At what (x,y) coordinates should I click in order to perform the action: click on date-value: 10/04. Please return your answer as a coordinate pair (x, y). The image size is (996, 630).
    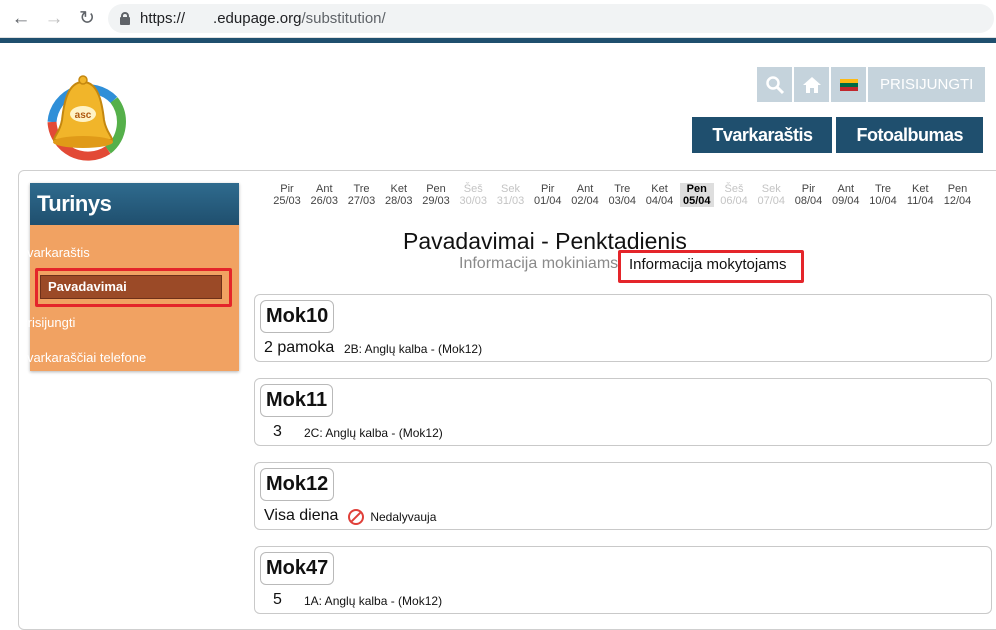
    Looking at the image, I should click on (883, 201).